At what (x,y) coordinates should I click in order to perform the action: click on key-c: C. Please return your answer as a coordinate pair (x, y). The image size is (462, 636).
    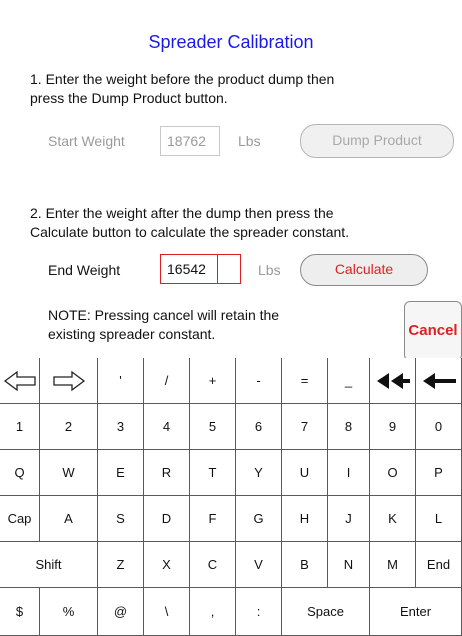
    Looking at the image, I should click on (213, 565).